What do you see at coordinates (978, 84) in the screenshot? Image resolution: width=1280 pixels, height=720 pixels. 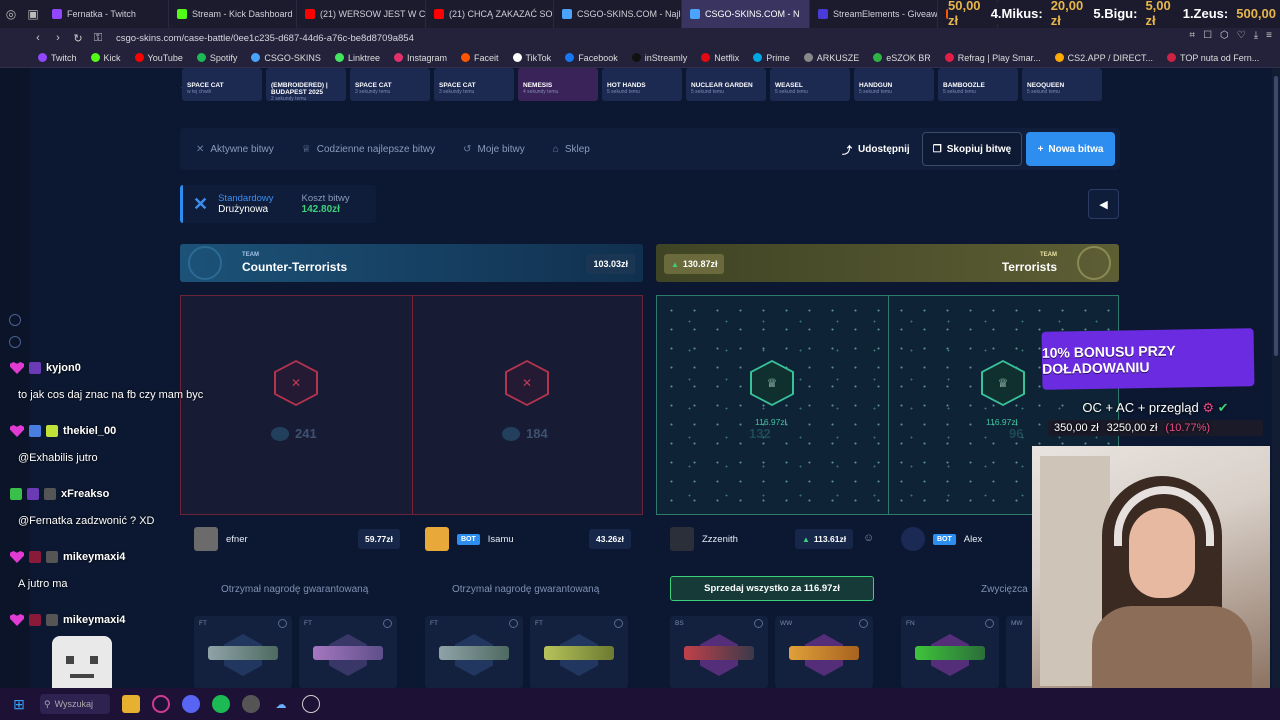 I see `recent-case-card: BAMBOOZLE 5 sekund temu` at bounding box center [978, 84].